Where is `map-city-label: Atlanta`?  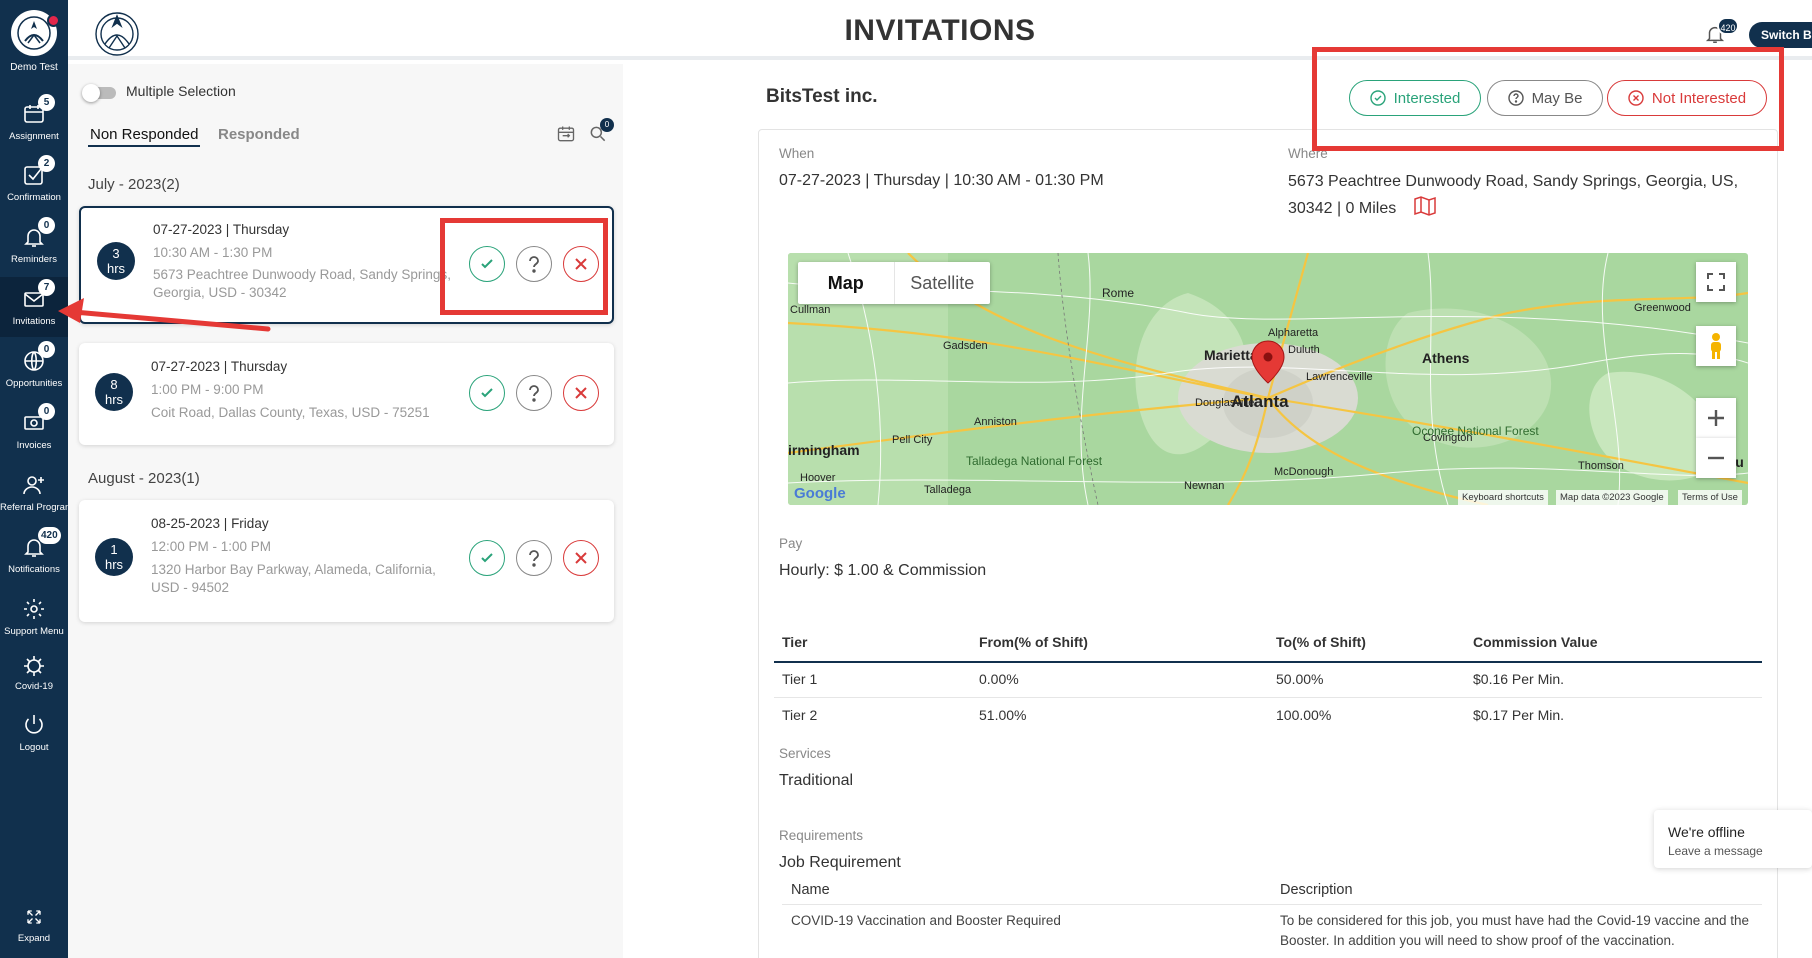
map-city-label: Atlanta is located at coordinates (1260, 401).